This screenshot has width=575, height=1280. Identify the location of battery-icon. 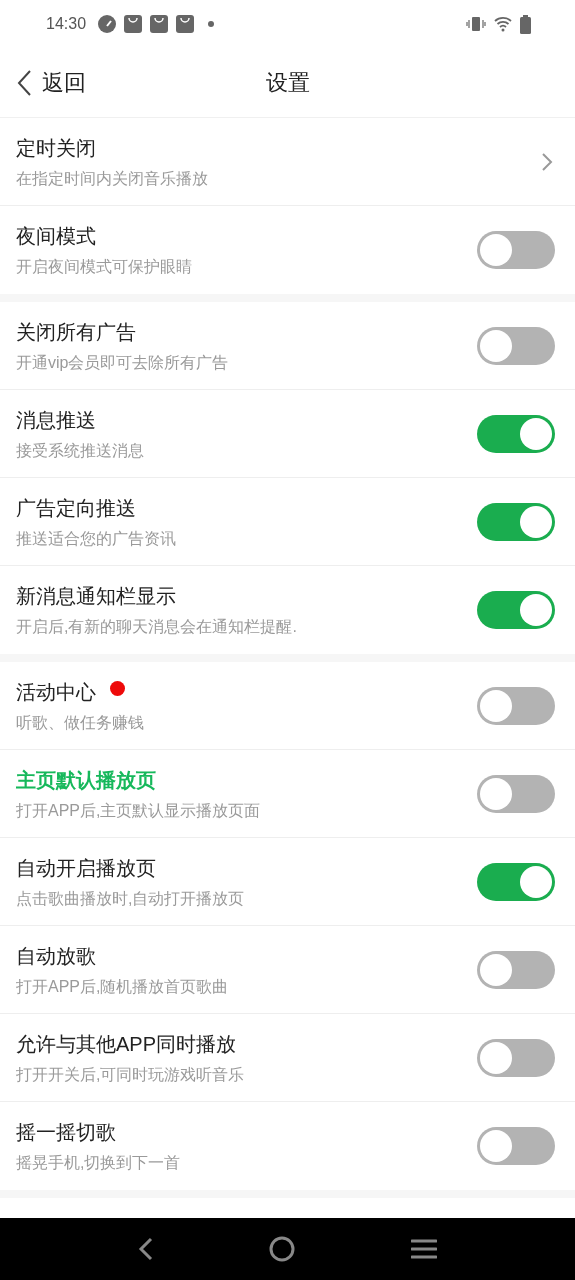
(525, 24).